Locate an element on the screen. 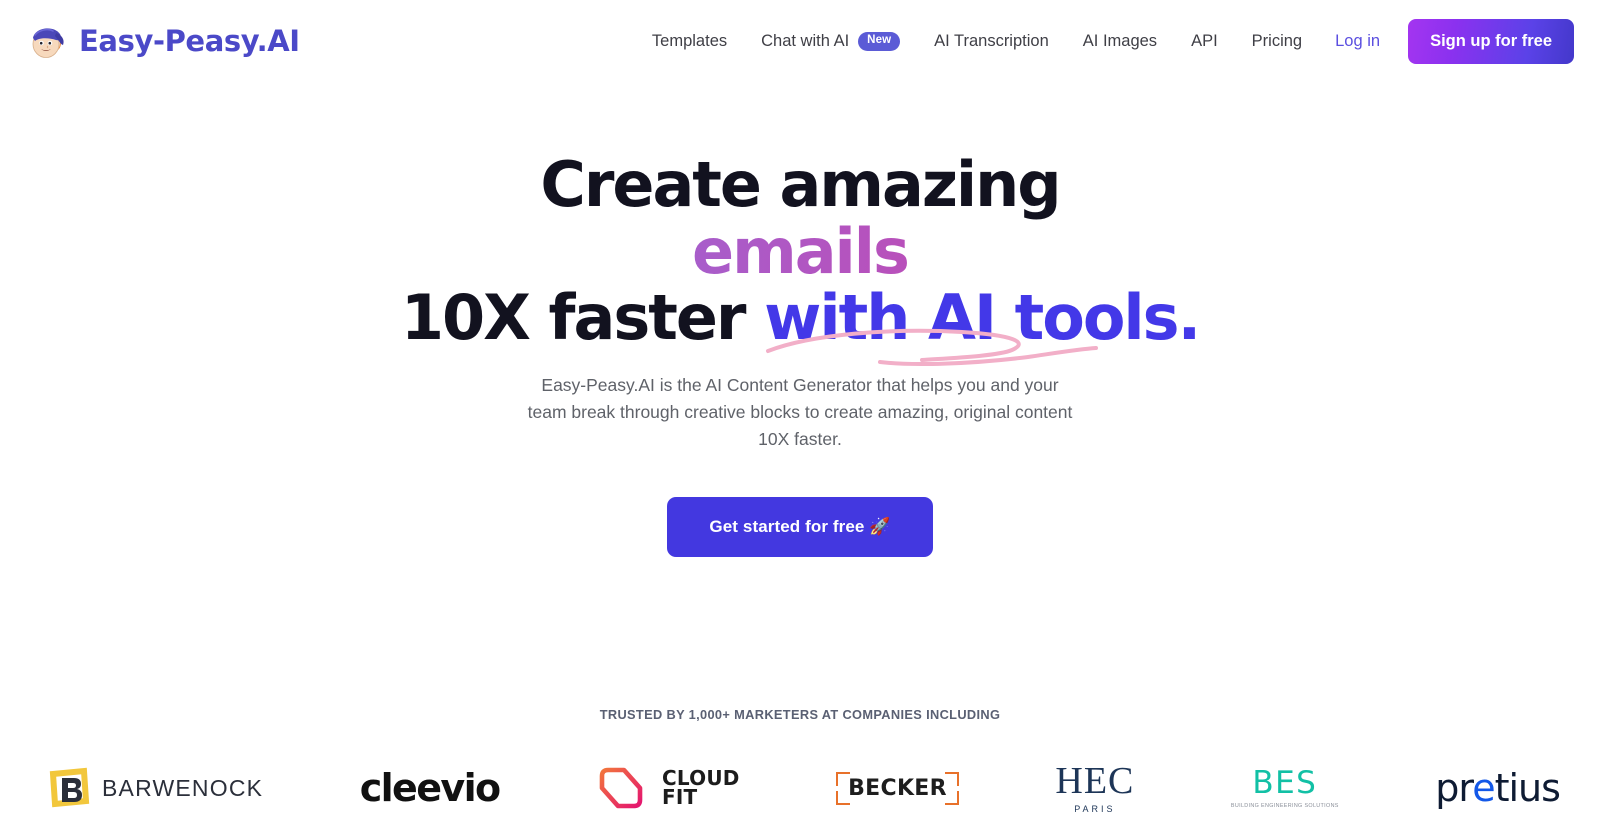  login-label: Log in is located at coordinates (1358, 40).